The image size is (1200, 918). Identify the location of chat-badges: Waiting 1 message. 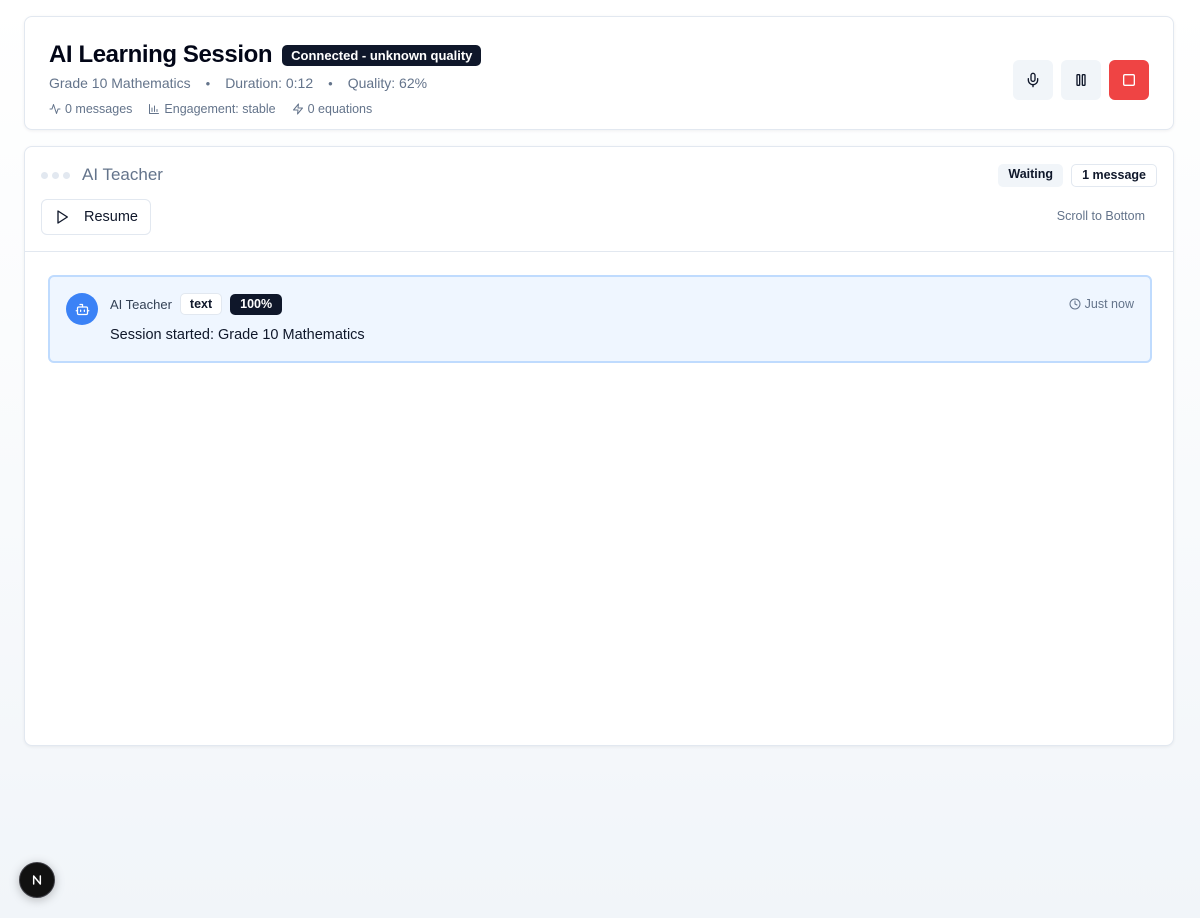
(1077, 175).